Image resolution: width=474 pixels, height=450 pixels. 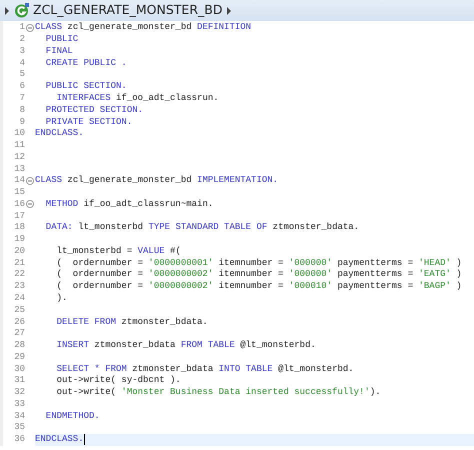 I want to click on code-line: DELETE FROM ztmonster_bdata., so click(x=132, y=322).